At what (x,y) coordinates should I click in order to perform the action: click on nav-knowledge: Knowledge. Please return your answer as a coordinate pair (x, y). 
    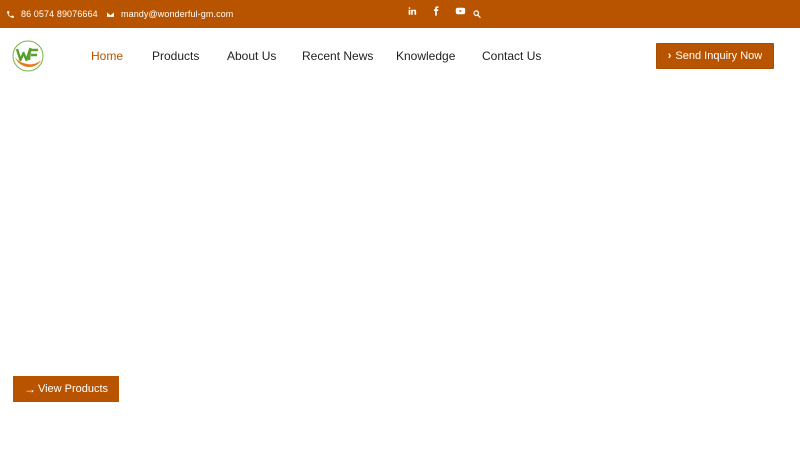
    Looking at the image, I should click on (425, 56).